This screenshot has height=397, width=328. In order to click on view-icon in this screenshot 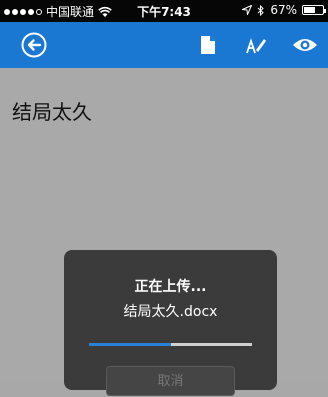, I will do `click(305, 45)`.